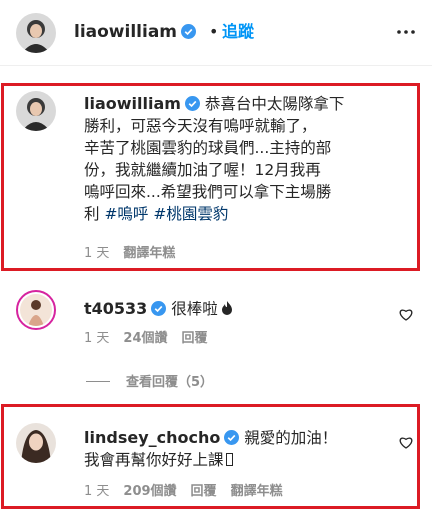  I want to click on caption-line-1: 恭喜台中太陽隊拿下, so click(274, 104).